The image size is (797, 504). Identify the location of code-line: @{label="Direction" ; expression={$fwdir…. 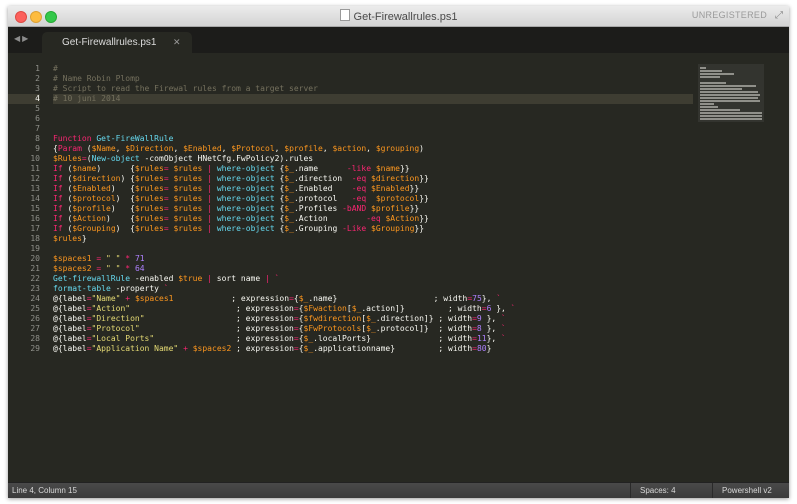
(373, 319).